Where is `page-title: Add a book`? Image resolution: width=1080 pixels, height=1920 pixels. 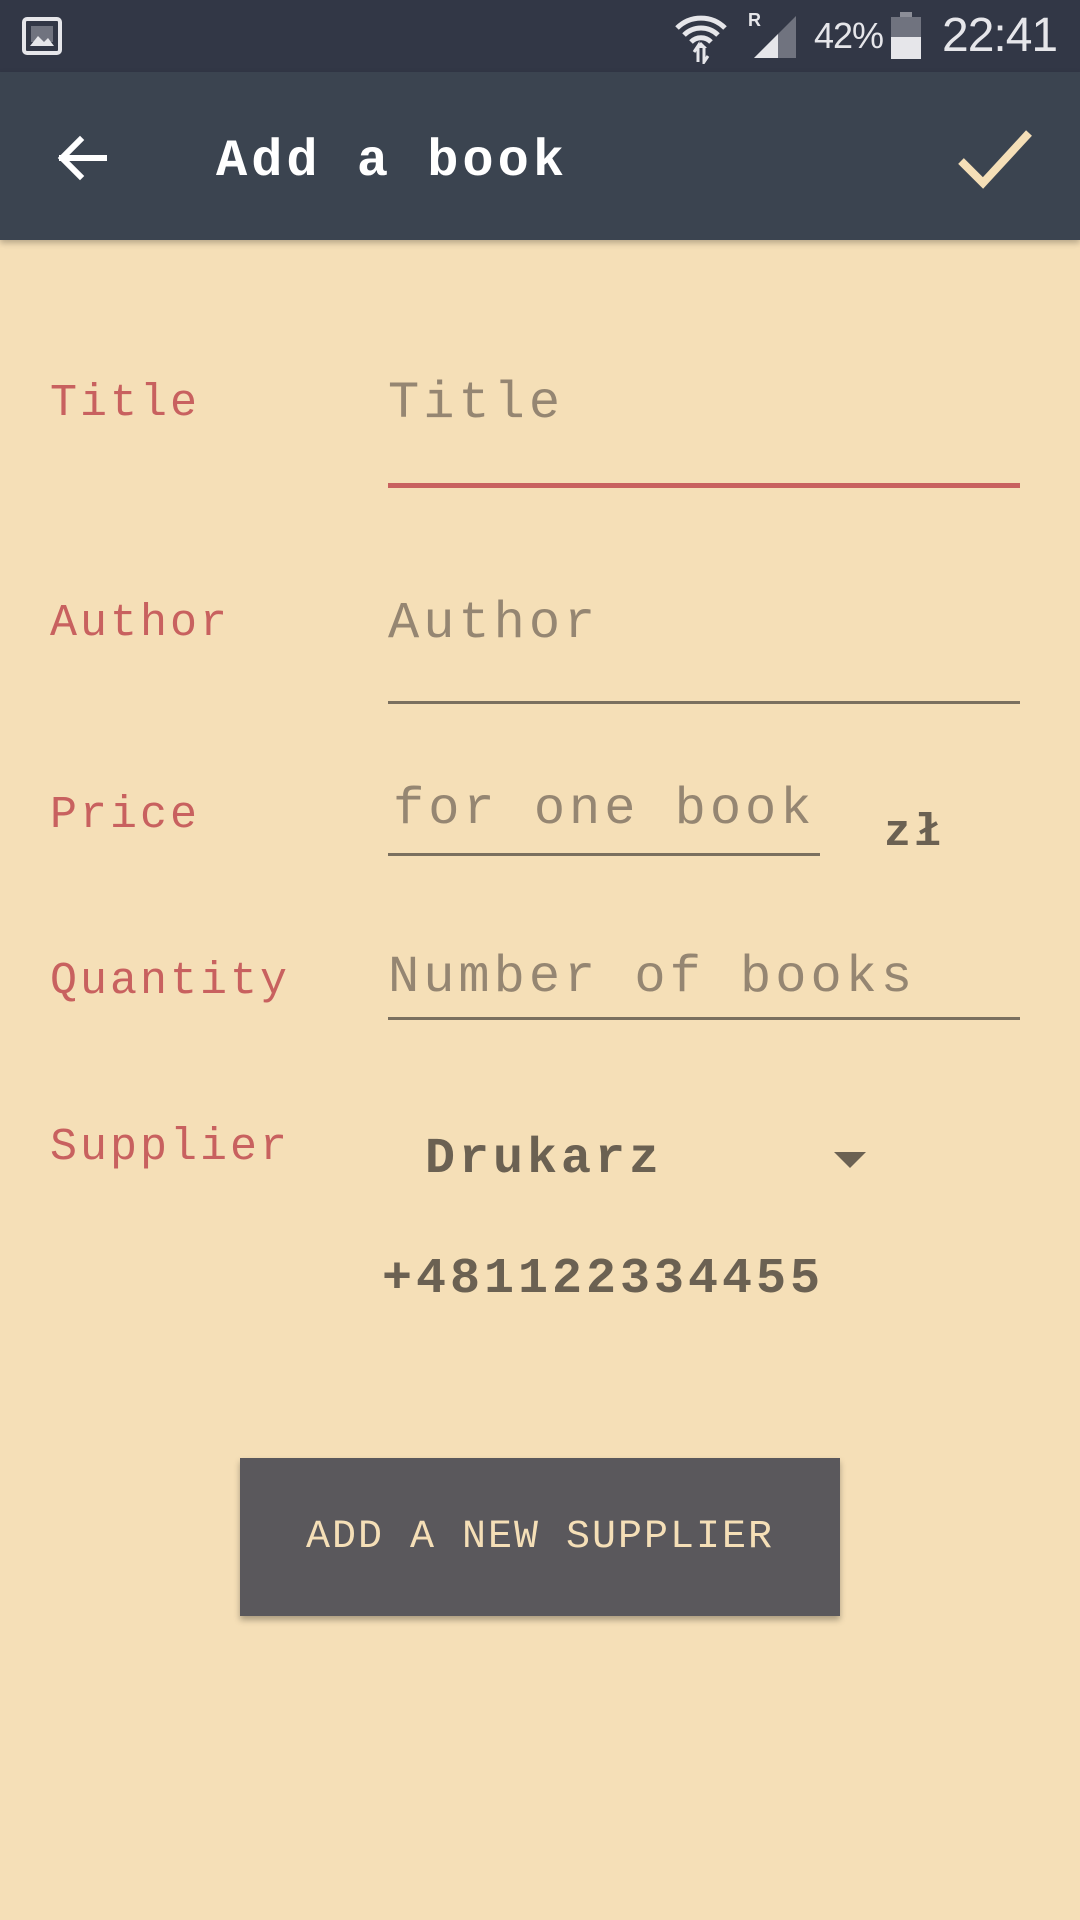
page-title: Add a book is located at coordinates (392, 161).